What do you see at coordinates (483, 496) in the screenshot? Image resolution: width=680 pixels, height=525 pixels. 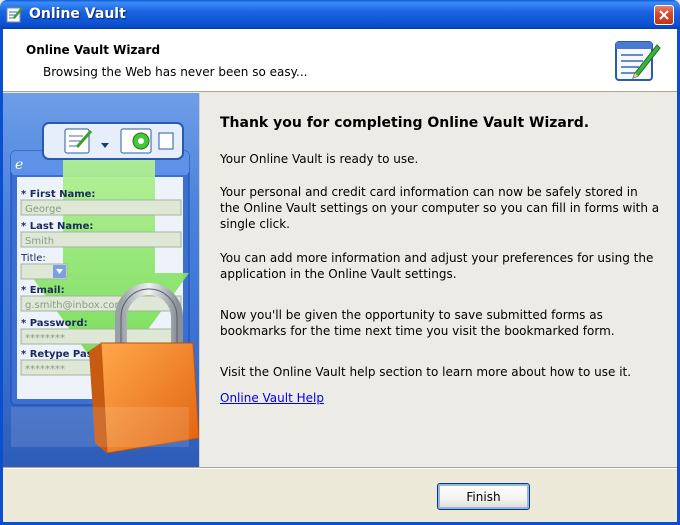 I see `finish-button: Finish` at bounding box center [483, 496].